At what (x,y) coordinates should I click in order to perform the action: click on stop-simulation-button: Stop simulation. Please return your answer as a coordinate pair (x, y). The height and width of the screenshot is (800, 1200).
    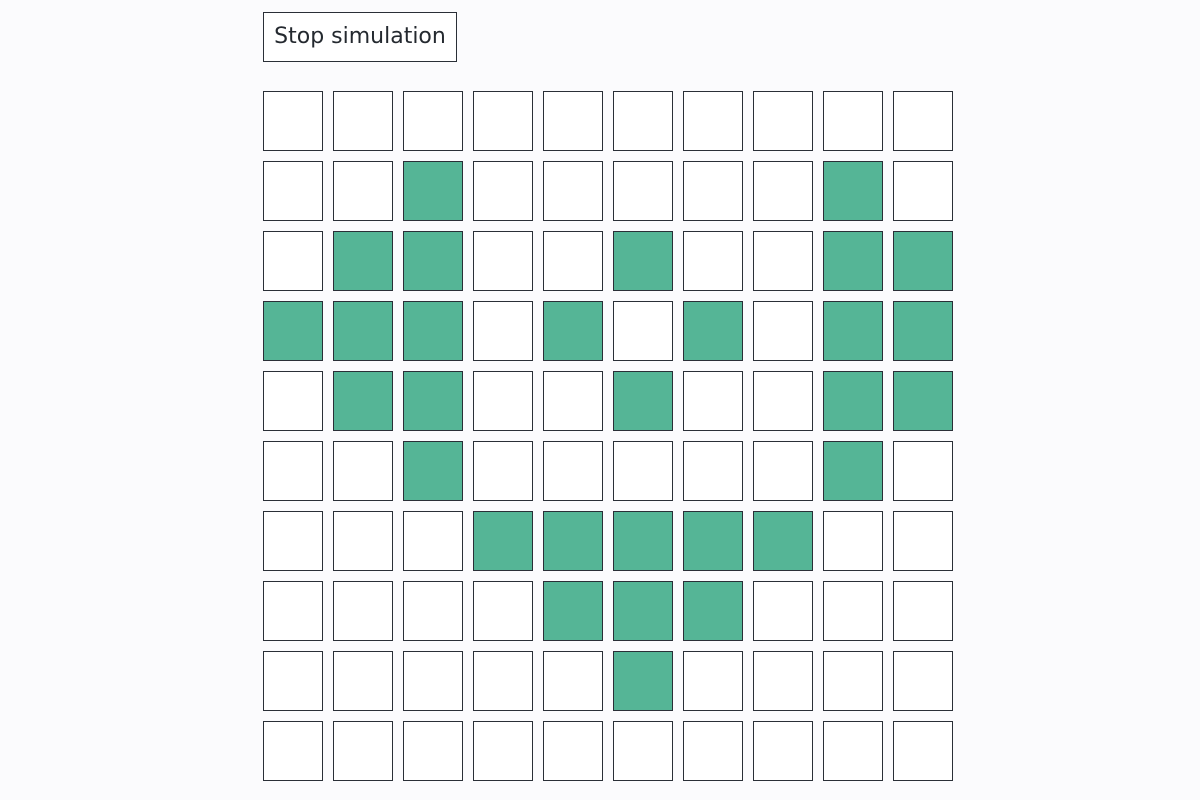
    Looking at the image, I should click on (360, 37).